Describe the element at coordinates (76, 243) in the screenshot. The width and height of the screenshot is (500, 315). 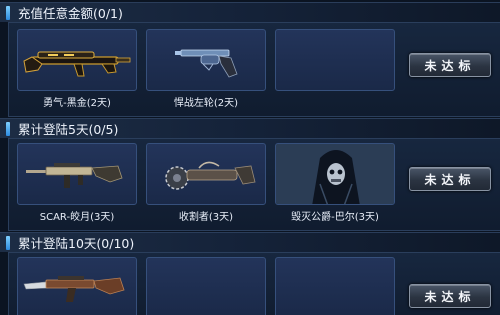
I see `section-title: 累计登陆10天(0/10)` at that location.